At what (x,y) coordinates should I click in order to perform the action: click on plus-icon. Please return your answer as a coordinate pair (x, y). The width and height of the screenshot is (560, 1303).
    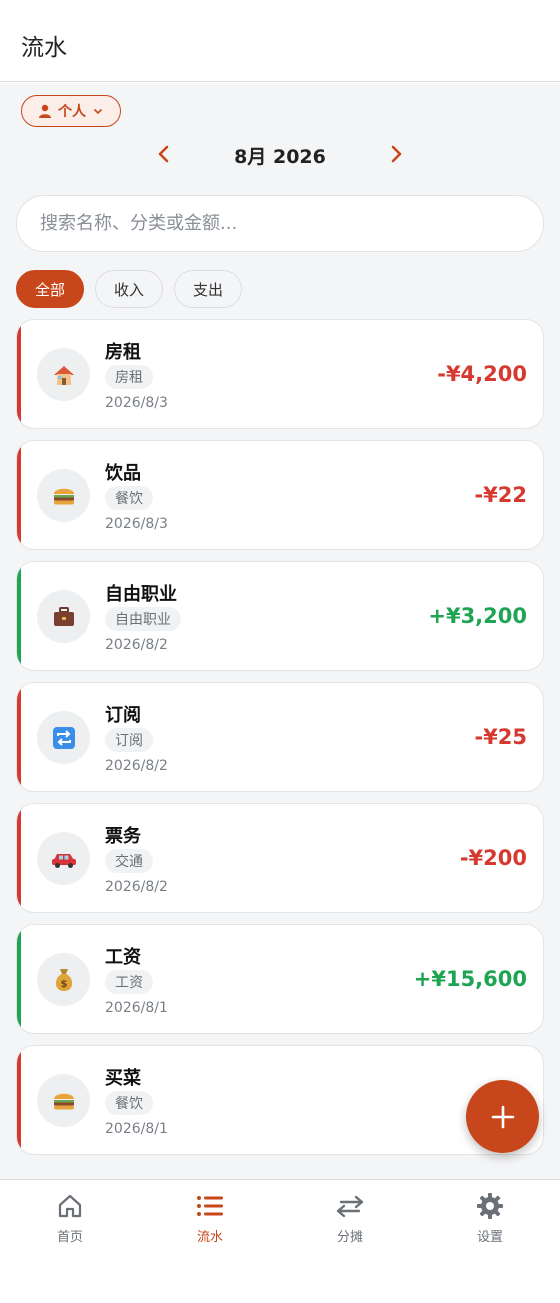
    Looking at the image, I should click on (502, 1116).